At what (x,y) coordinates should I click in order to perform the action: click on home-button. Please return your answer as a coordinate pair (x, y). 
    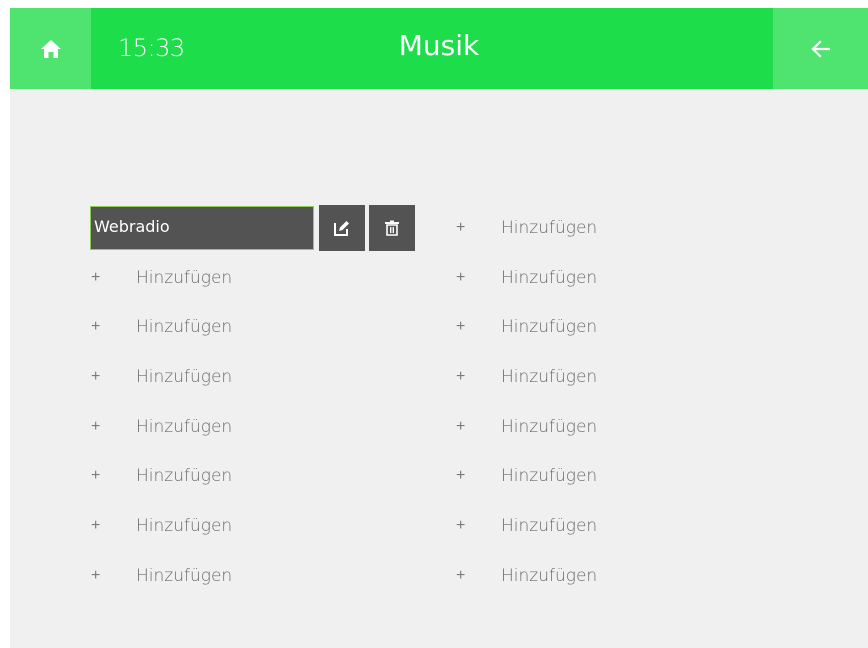
    Looking at the image, I should click on (50, 48).